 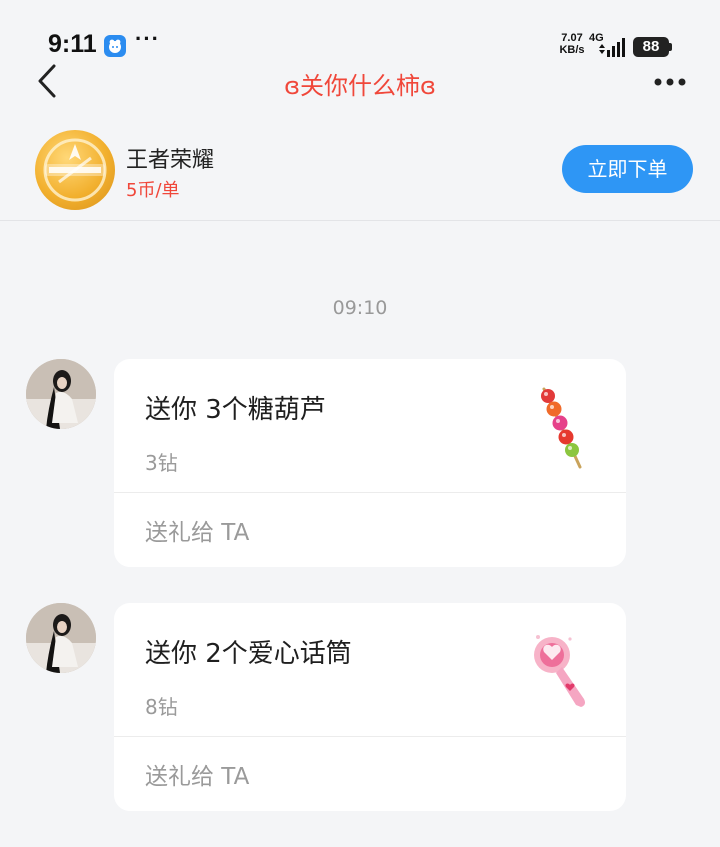 I want to click on network-speed: 7.07 KB/s, so click(x=572, y=44).